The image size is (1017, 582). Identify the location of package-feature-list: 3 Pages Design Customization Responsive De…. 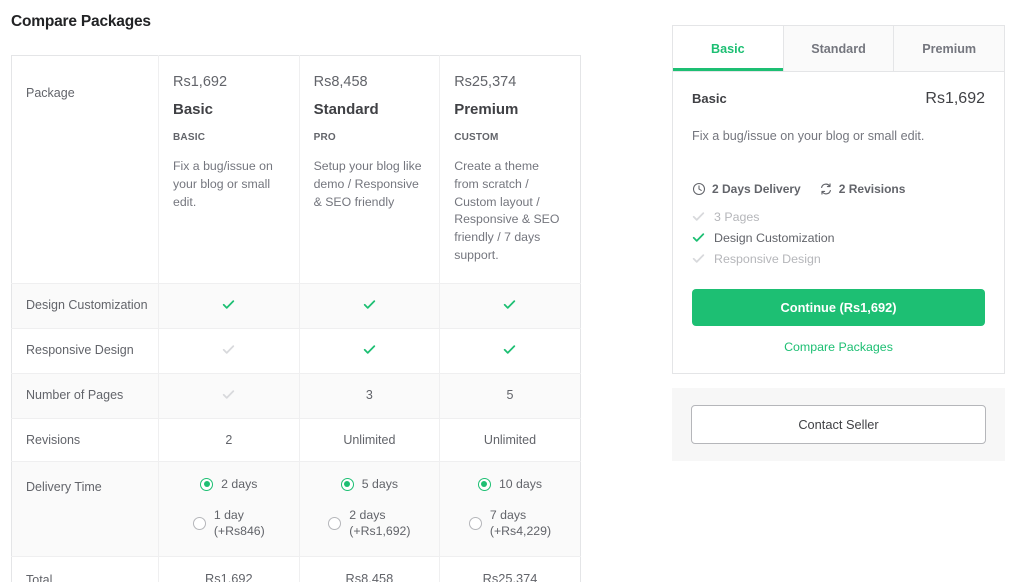
(838, 238).